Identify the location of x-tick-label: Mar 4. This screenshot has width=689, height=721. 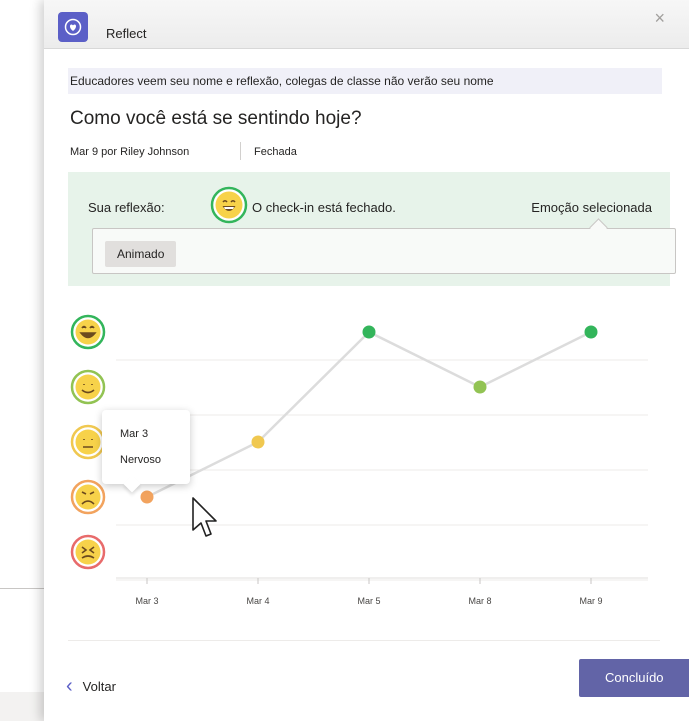
(257, 601).